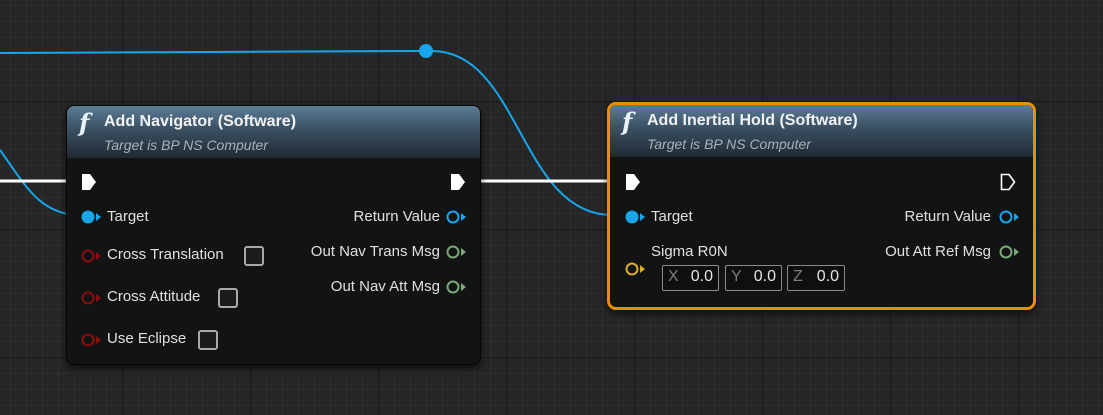 The image size is (1103, 415). I want to click on reroute-node, so click(426, 51).